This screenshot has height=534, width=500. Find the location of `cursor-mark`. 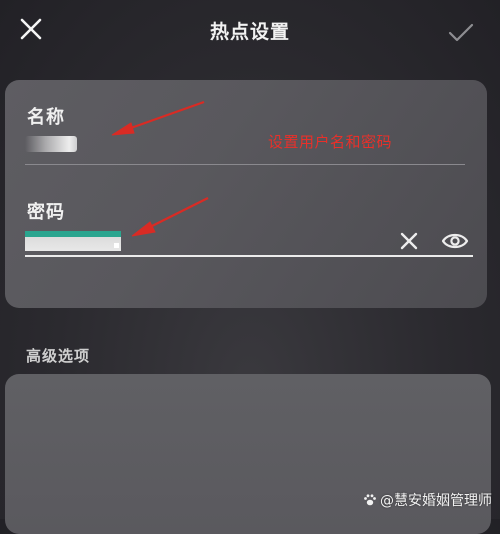

cursor-mark is located at coordinates (116, 245).